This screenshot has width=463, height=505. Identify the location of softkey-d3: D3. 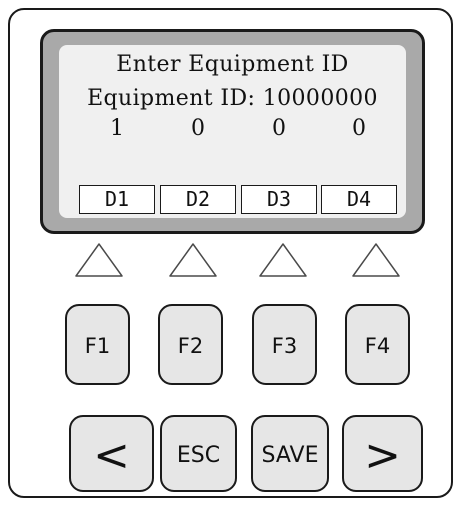
(279, 199).